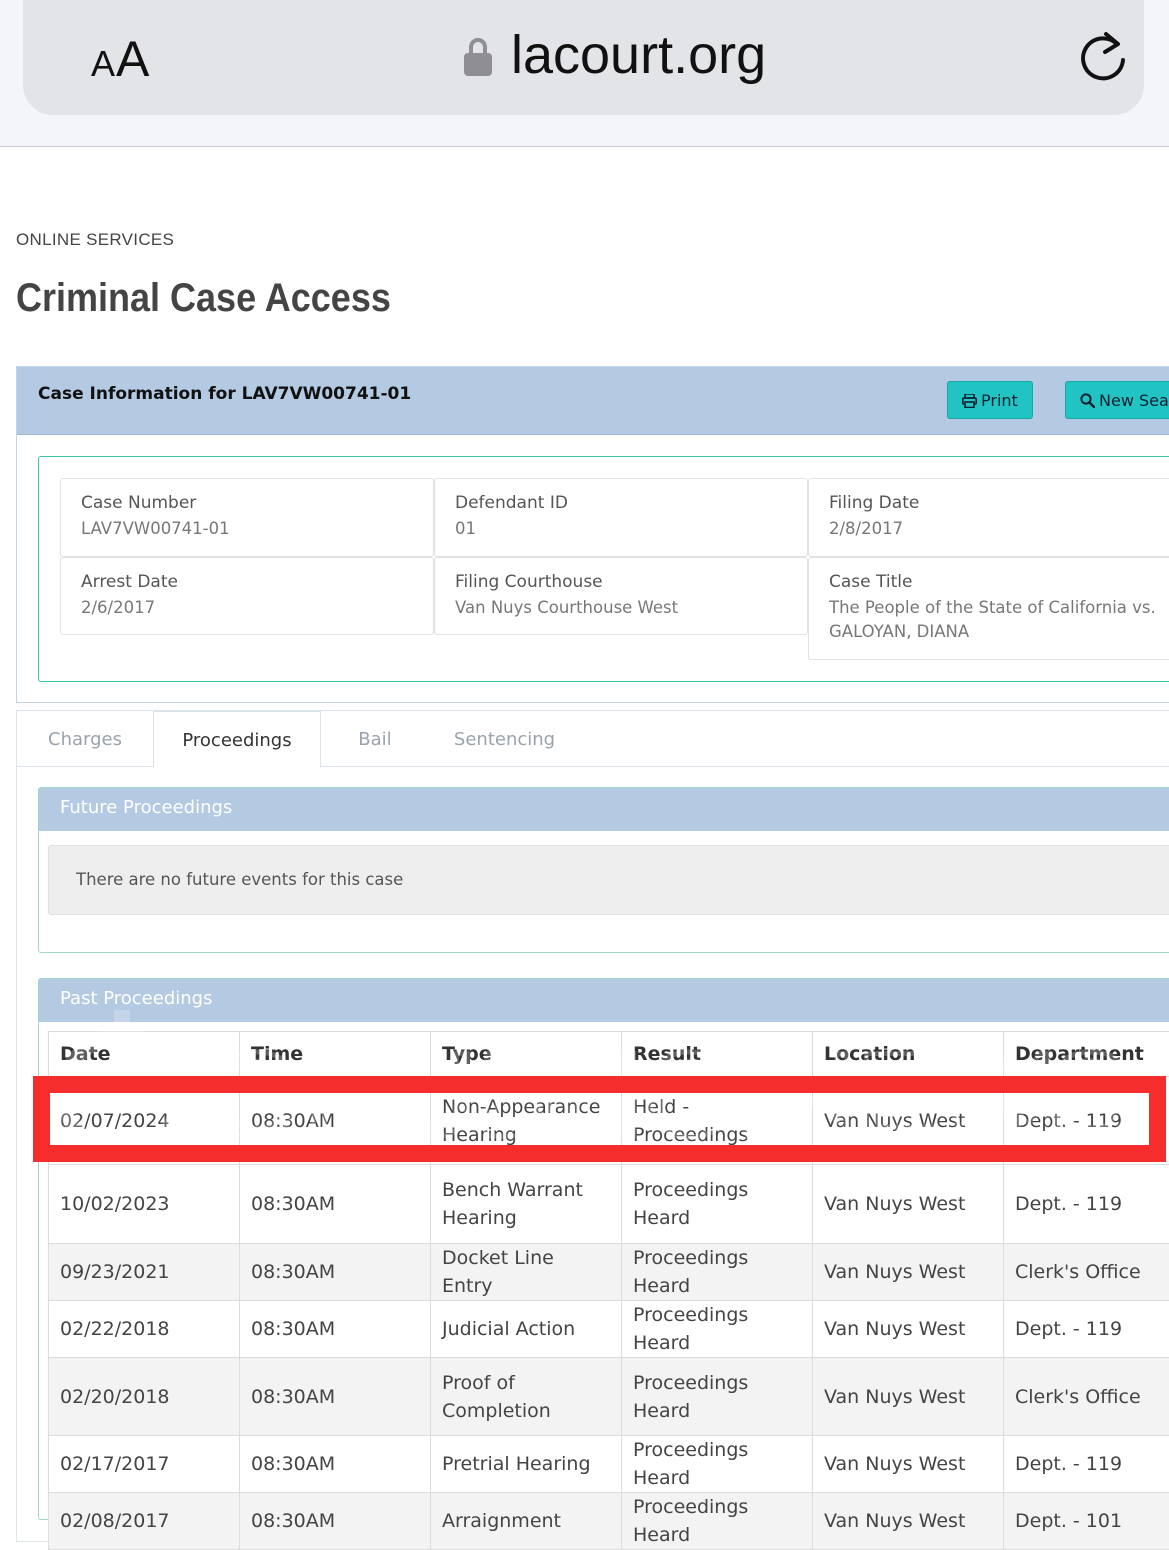 This screenshot has height=1550, width=1169. I want to click on no-events-message: There are no future events for this case, so click(608, 880).